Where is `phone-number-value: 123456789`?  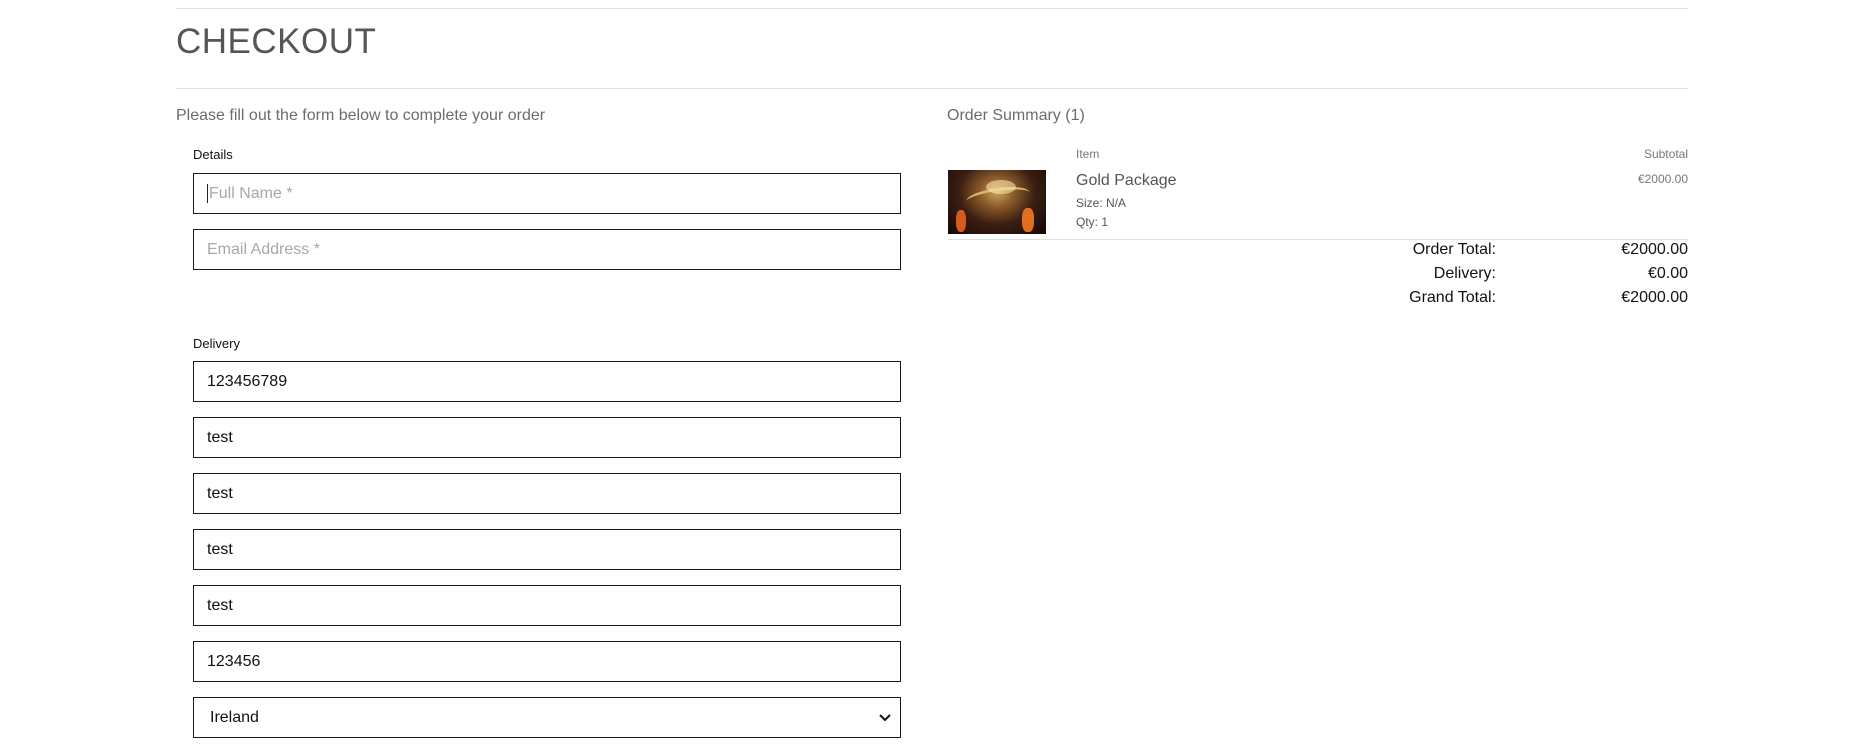
phone-number-value: 123456789 is located at coordinates (247, 381).